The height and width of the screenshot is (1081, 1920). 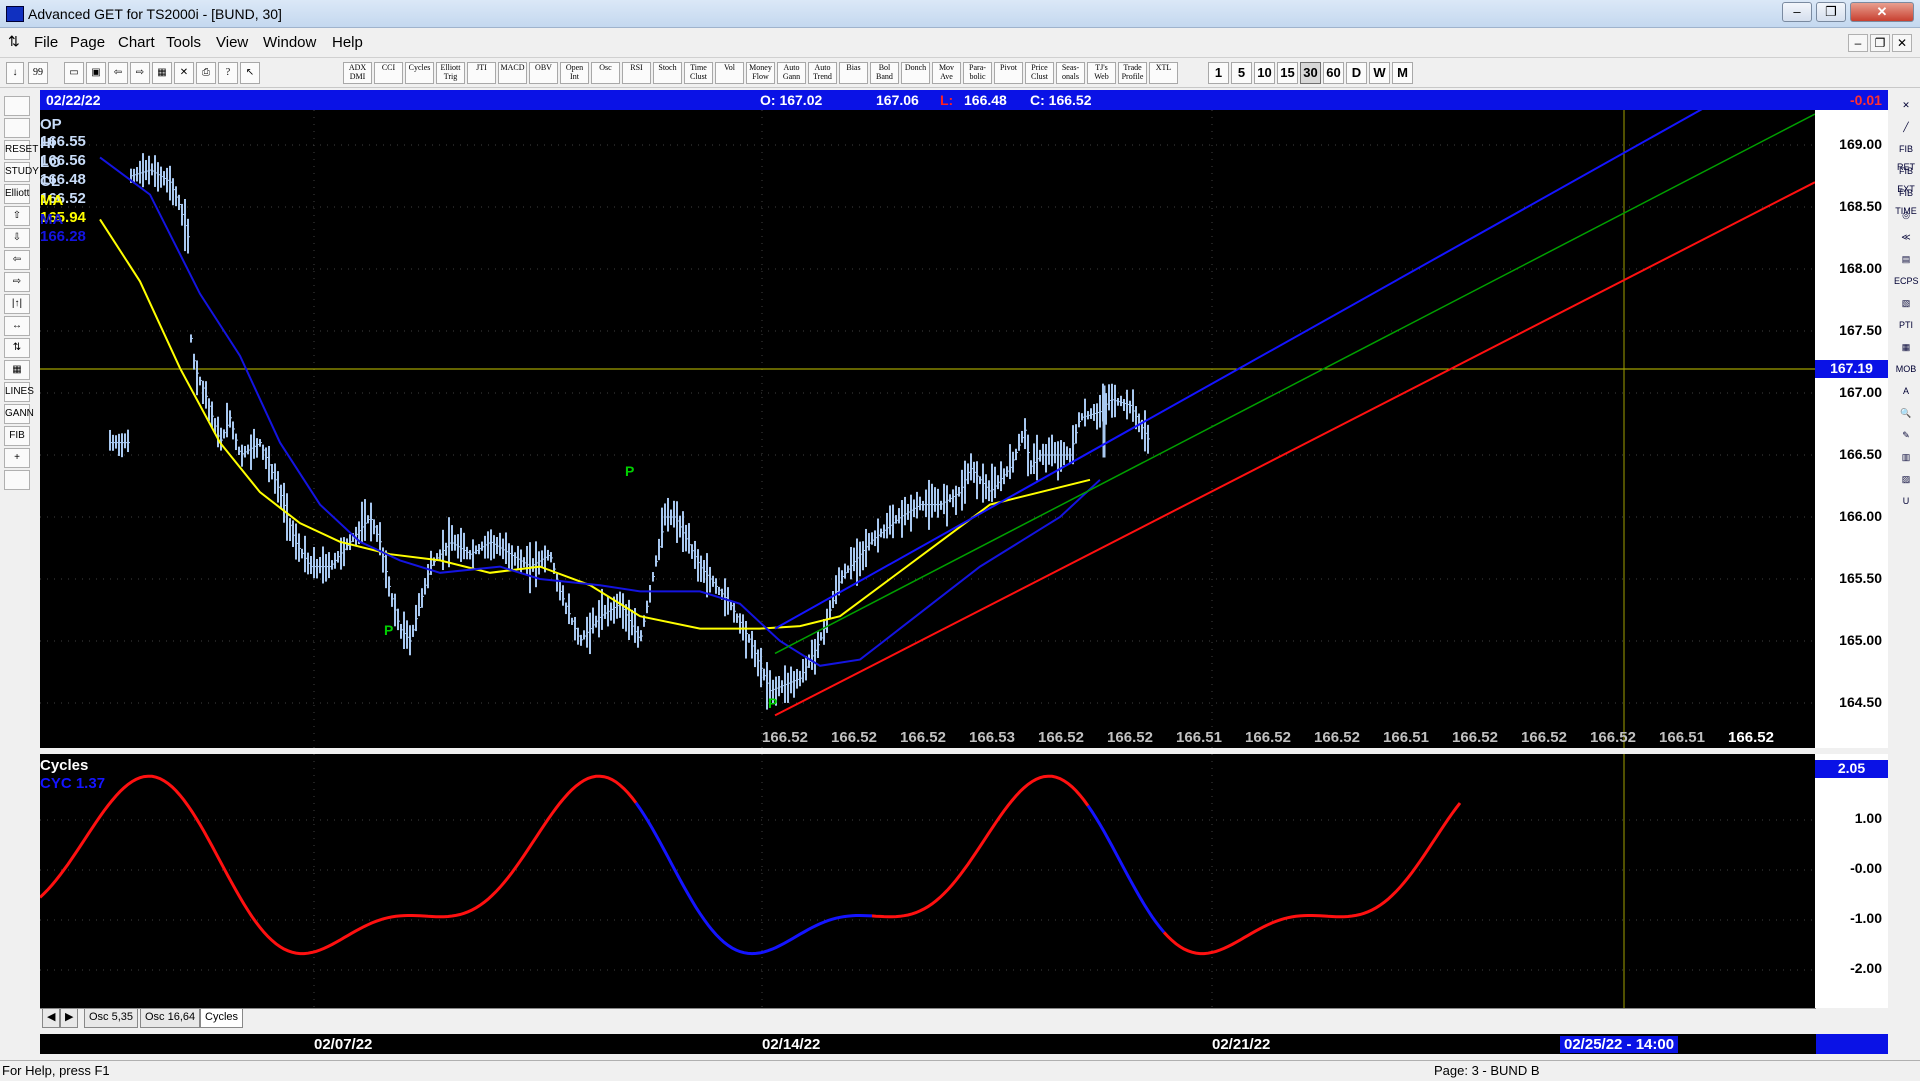 What do you see at coordinates (46, 42) in the screenshot?
I see `menu-file: File` at bounding box center [46, 42].